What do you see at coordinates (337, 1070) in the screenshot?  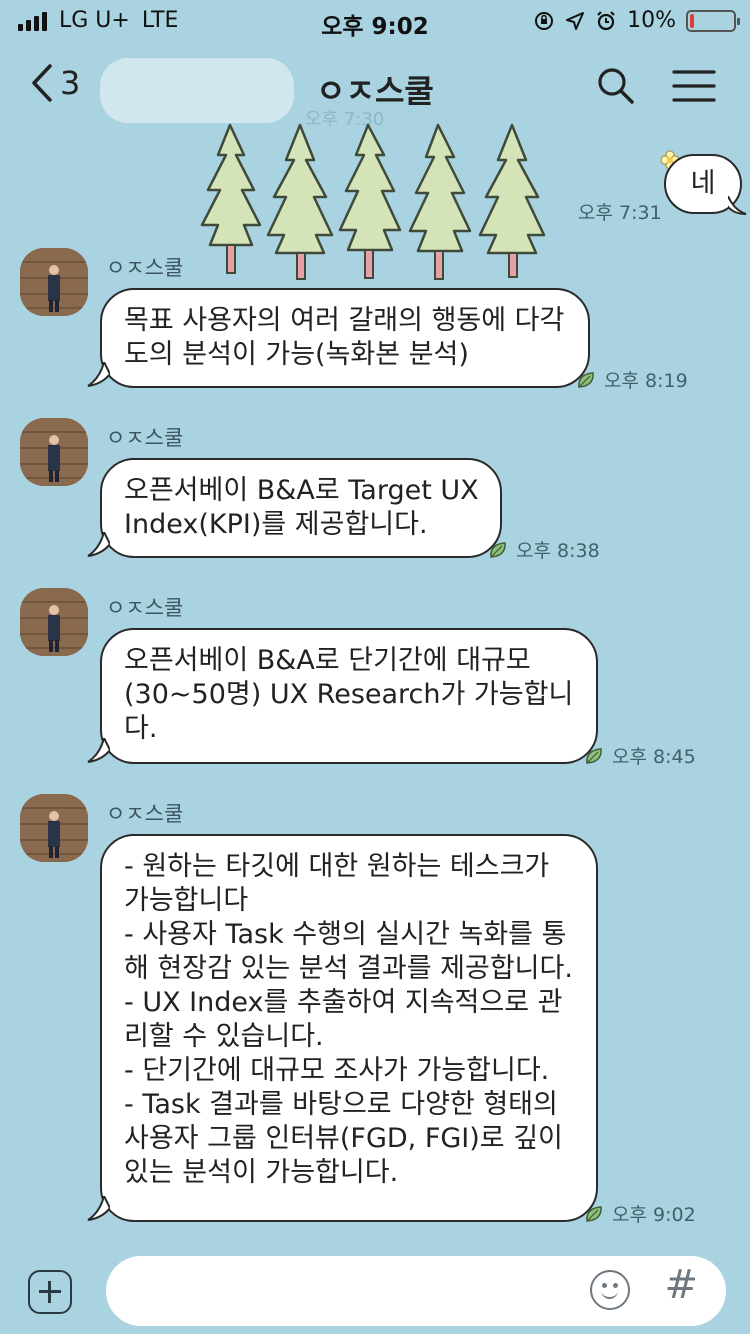 I see `message-line: - 단기간에 대규모 조사가 가능합니다.` at bounding box center [337, 1070].